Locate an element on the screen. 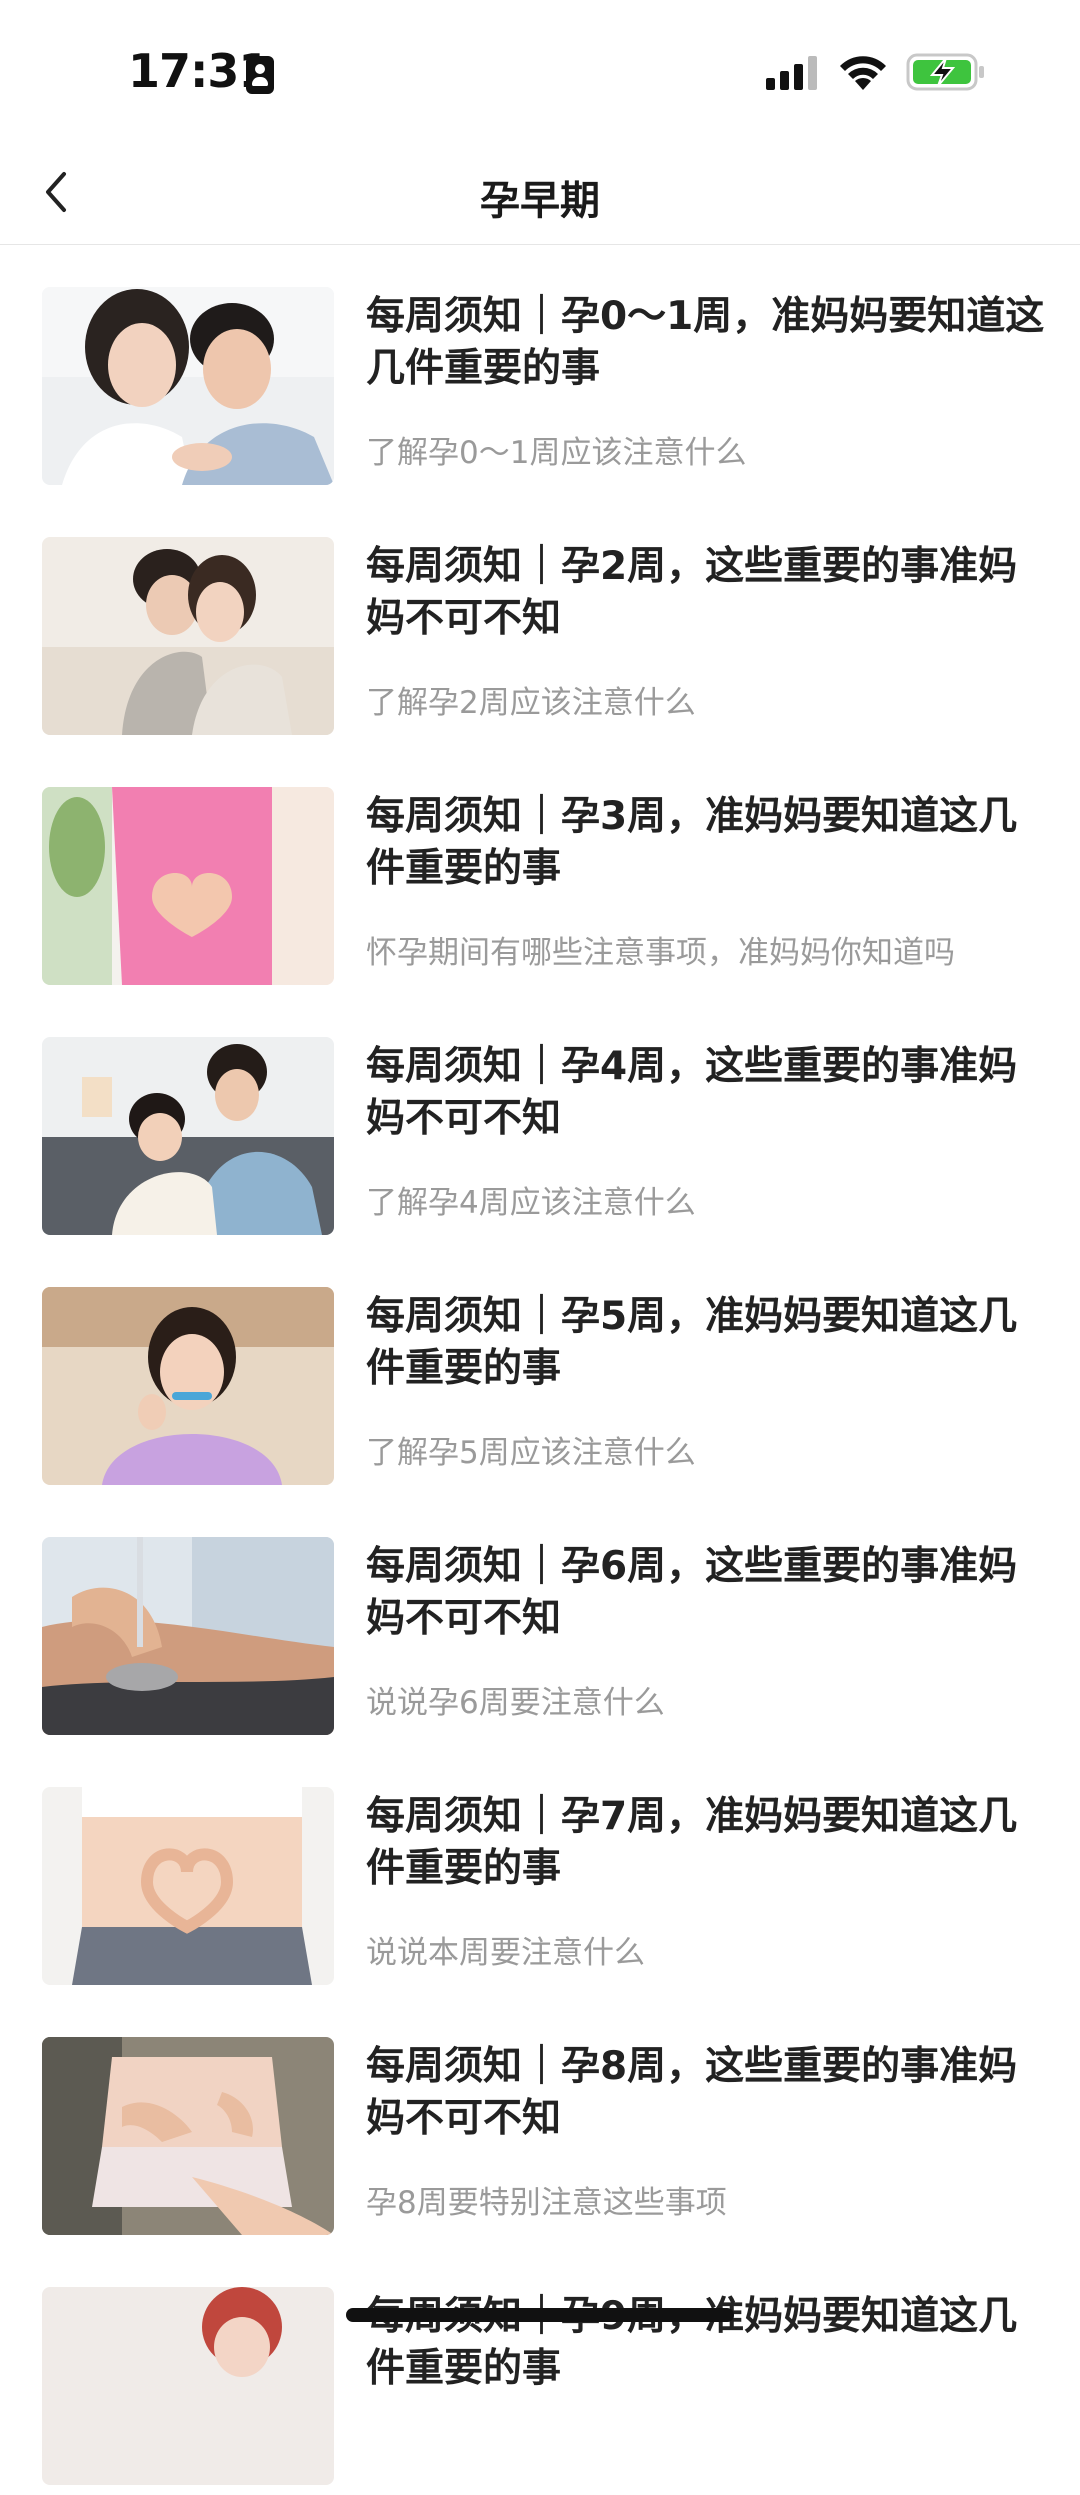  article-subtitle: 说说本周要注意什么 is located at coordinates (505, 1953).